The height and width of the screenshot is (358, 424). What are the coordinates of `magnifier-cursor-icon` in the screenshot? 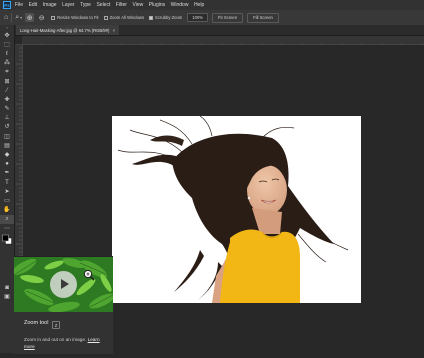 It's located at (89, 275).